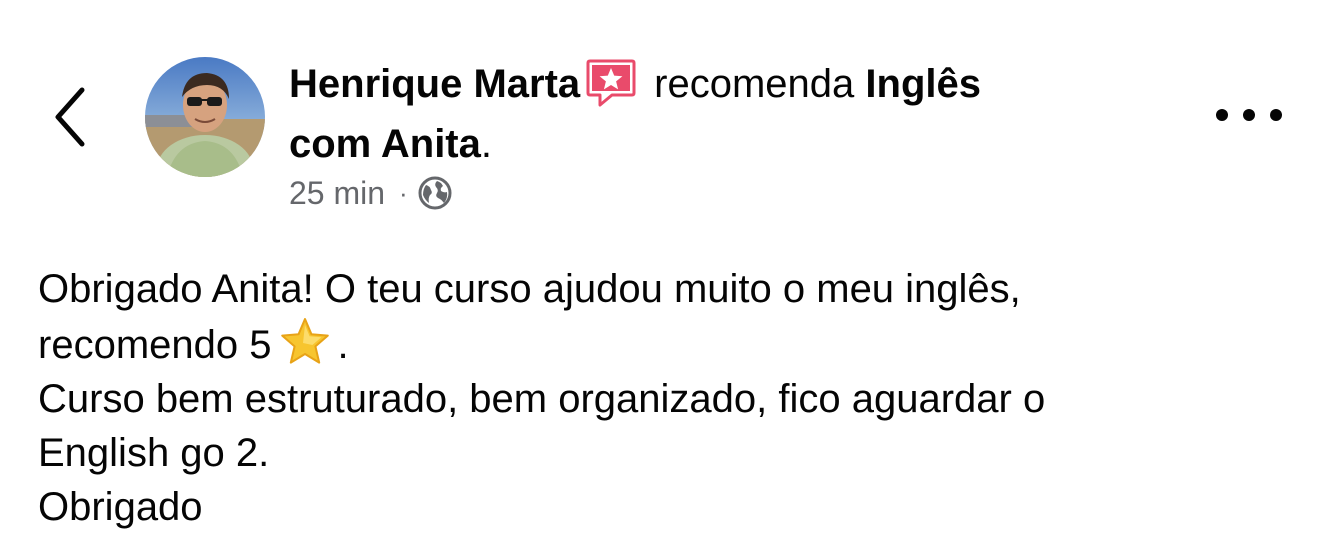 This screenshot has height=559, width=1320. Describe the element at coordinates (205, 117) in the screenshot. I see `avatar` at that location.